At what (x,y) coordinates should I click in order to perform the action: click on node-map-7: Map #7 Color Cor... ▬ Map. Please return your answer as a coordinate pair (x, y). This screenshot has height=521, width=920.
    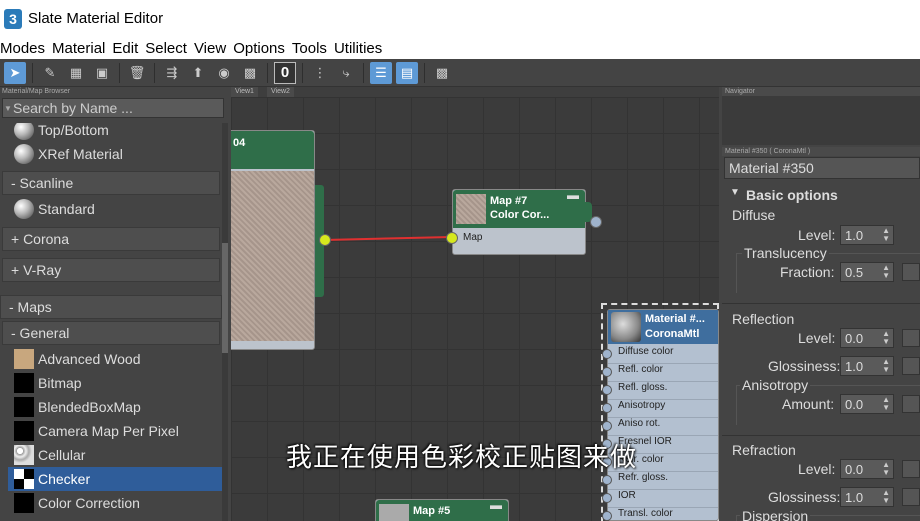
    Looking at the image, I should click on (519, 221).